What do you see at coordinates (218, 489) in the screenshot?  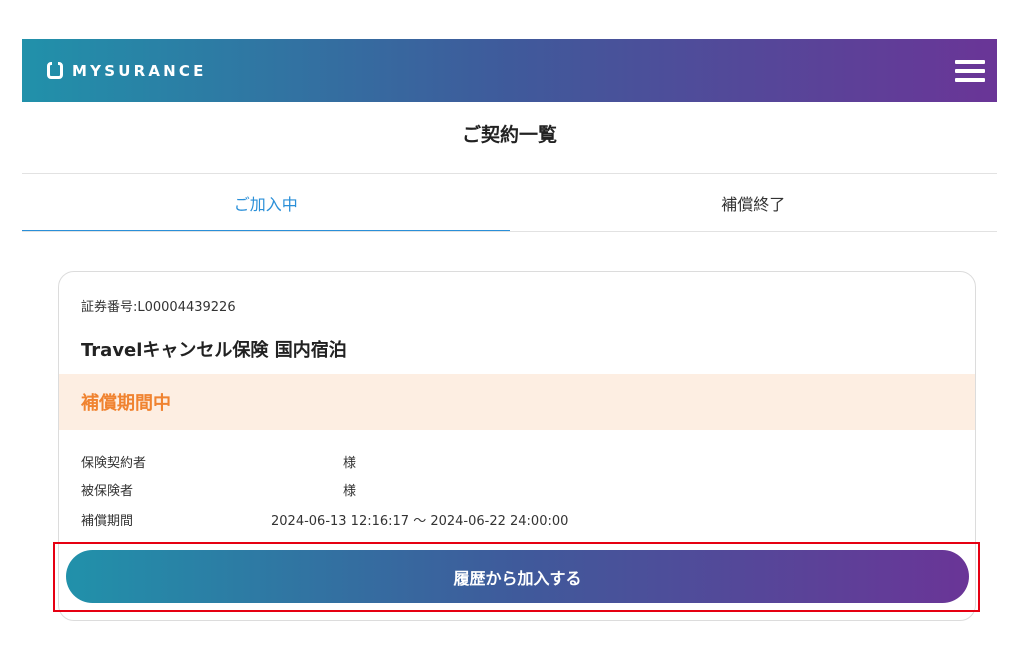 I see `detail-row-insured: 被保険者 様` at bounding box center [218, 489].